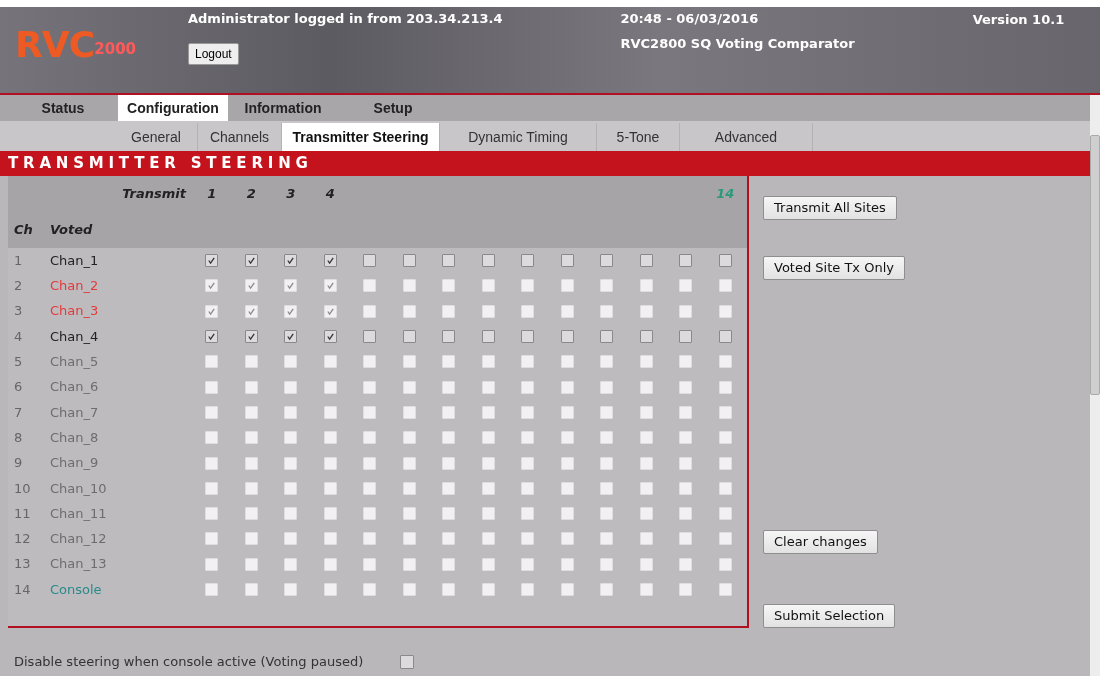 The image size is (1100, 676). I want to click on login-status: Administrator logged in from 203.34.213.4, so click(345, 19).